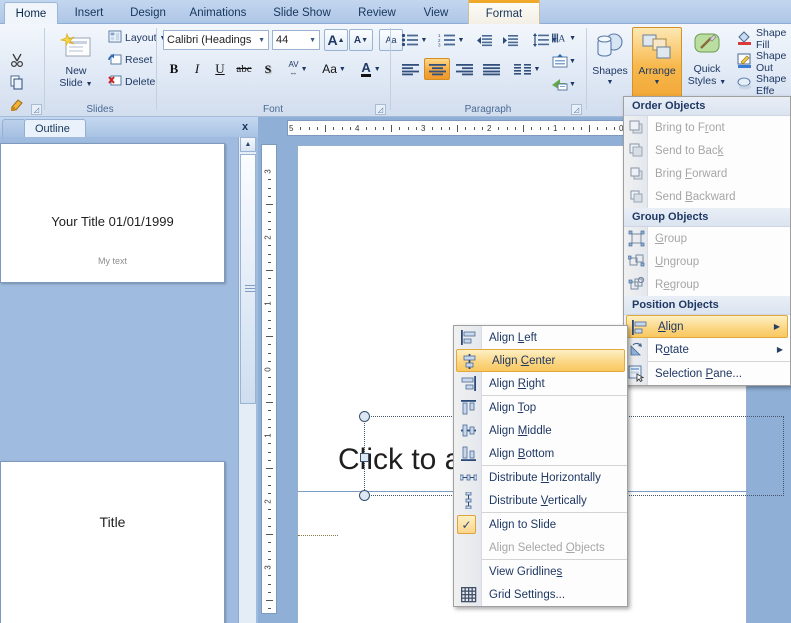 The image size is (791, 623). I want to click on slide-thumbnail-1: Your Title 01/01/1999 My text, so click(112, 213).